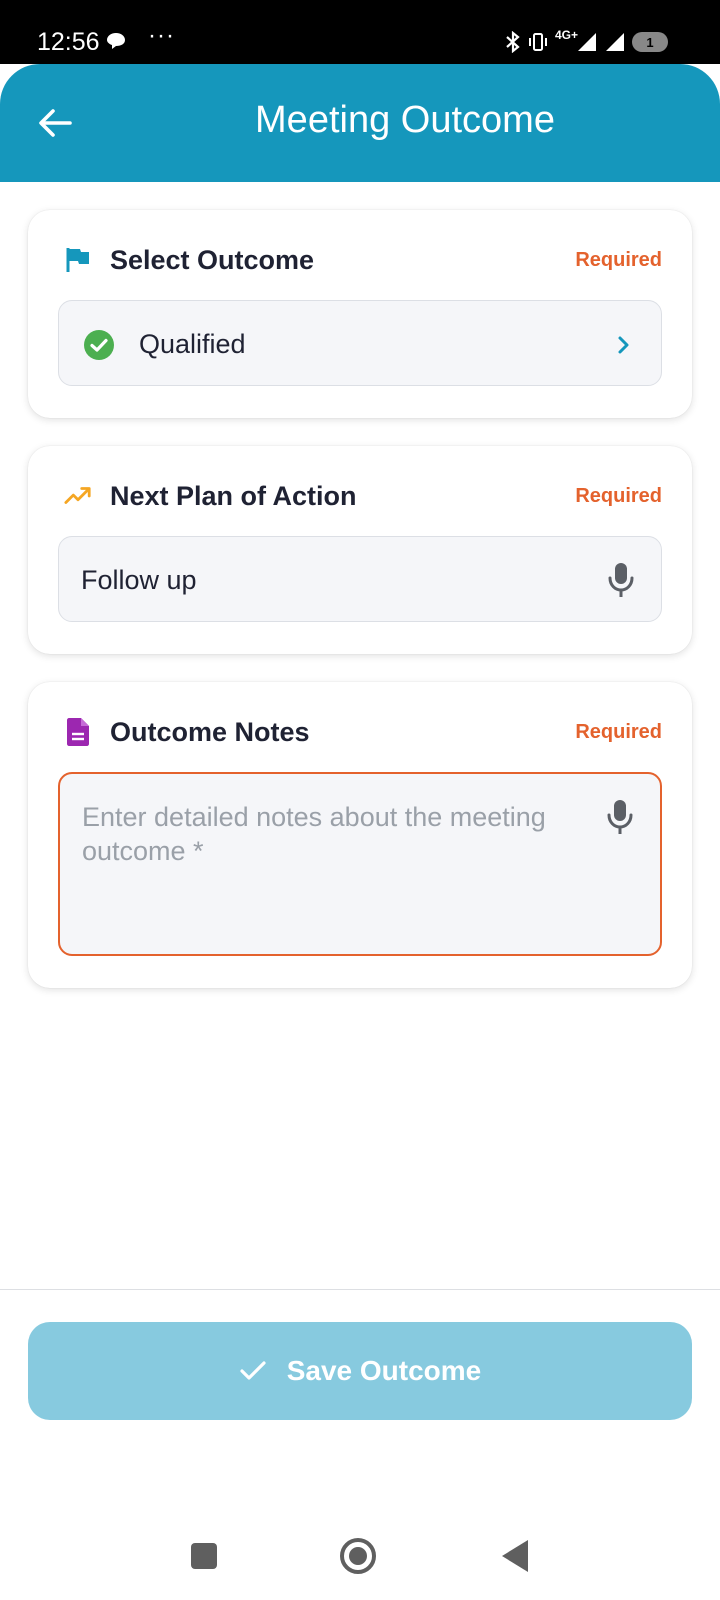 This screenshot has width=720, height=1600. Describe the element at coordinates (566, 35) in the screenshot. I see `network-type: 4G+` at that location.